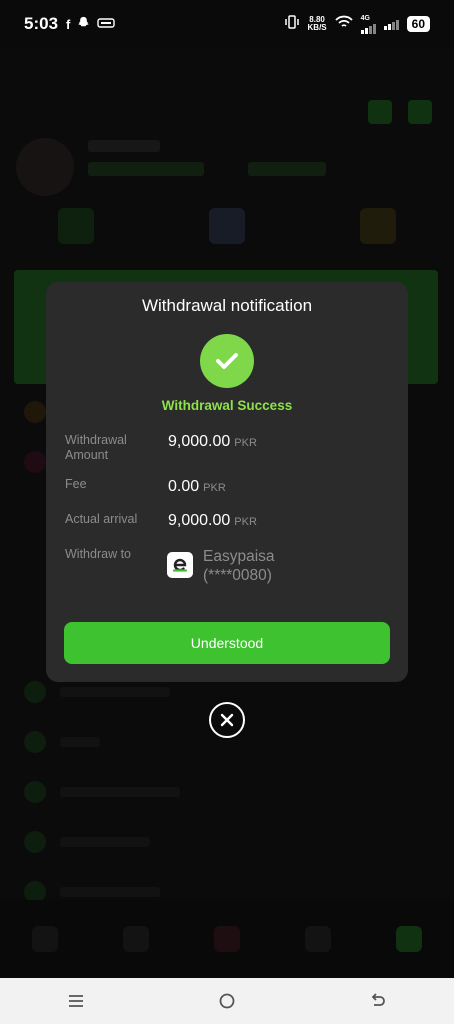 The image size is (454, 1024). I want to click on amount-label-line2: Amount, so click(87, 455).